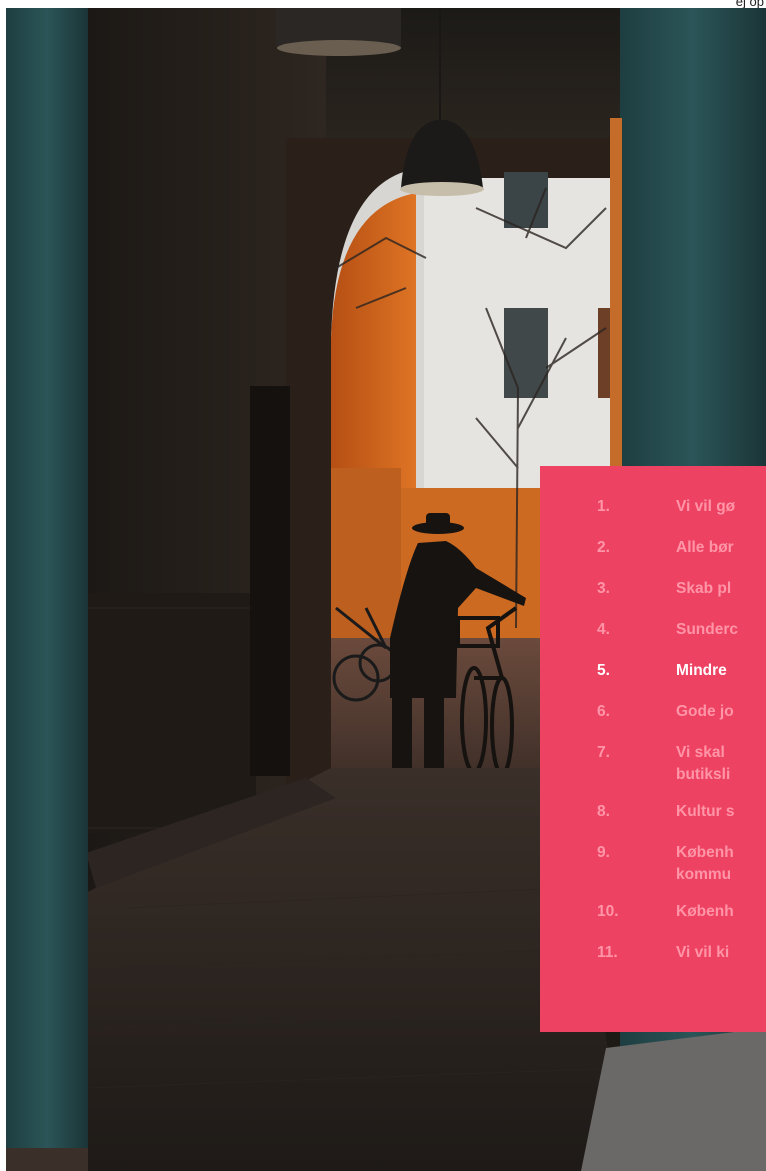  I want to click on menu-item-number: 8., so click(603, 811).